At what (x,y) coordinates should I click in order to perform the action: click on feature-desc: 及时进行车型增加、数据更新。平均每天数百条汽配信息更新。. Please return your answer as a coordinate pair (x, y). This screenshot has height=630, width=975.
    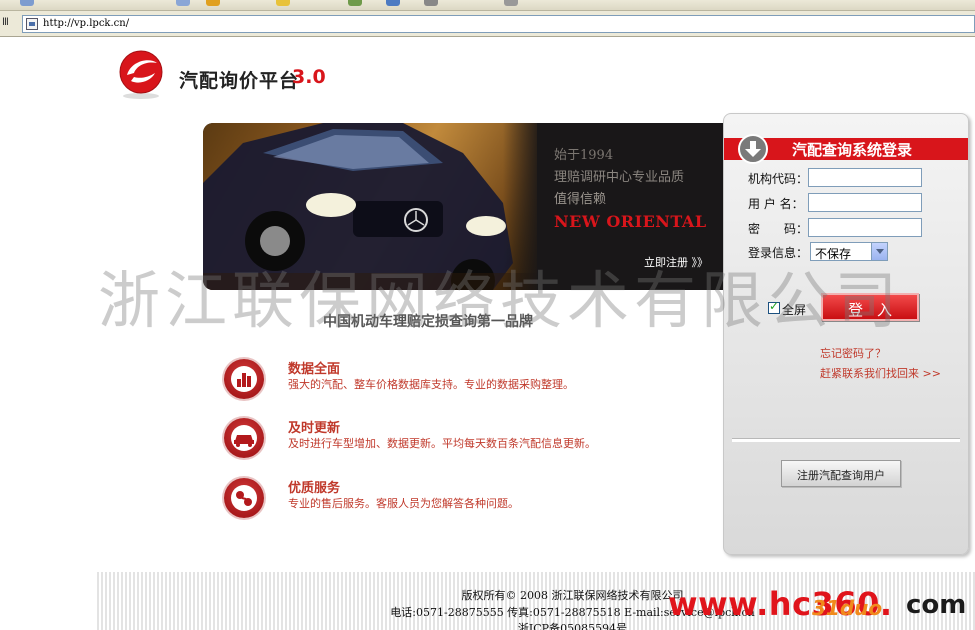
    Looking at the image, I should click on (442, 443).